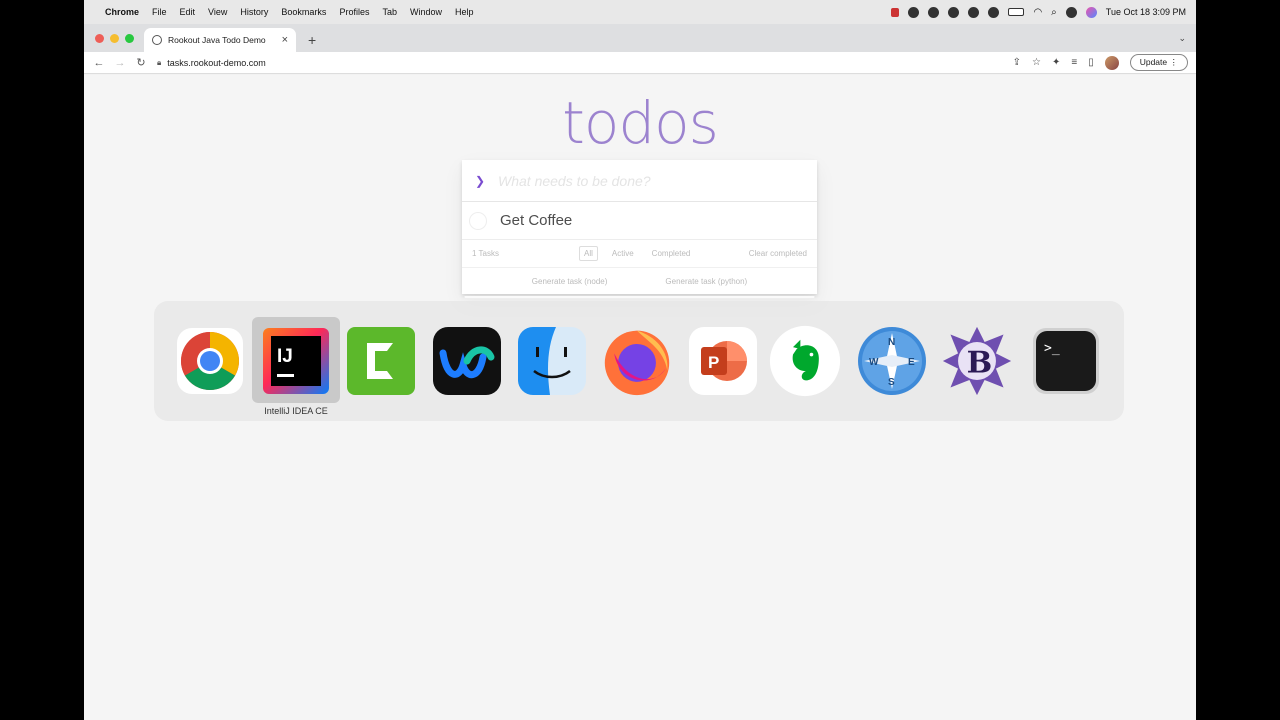 The width and height of the screenshot is (1280, 720). I want to click on tab-active: Rookout Java Todo Demo ×, so click(220, 40).